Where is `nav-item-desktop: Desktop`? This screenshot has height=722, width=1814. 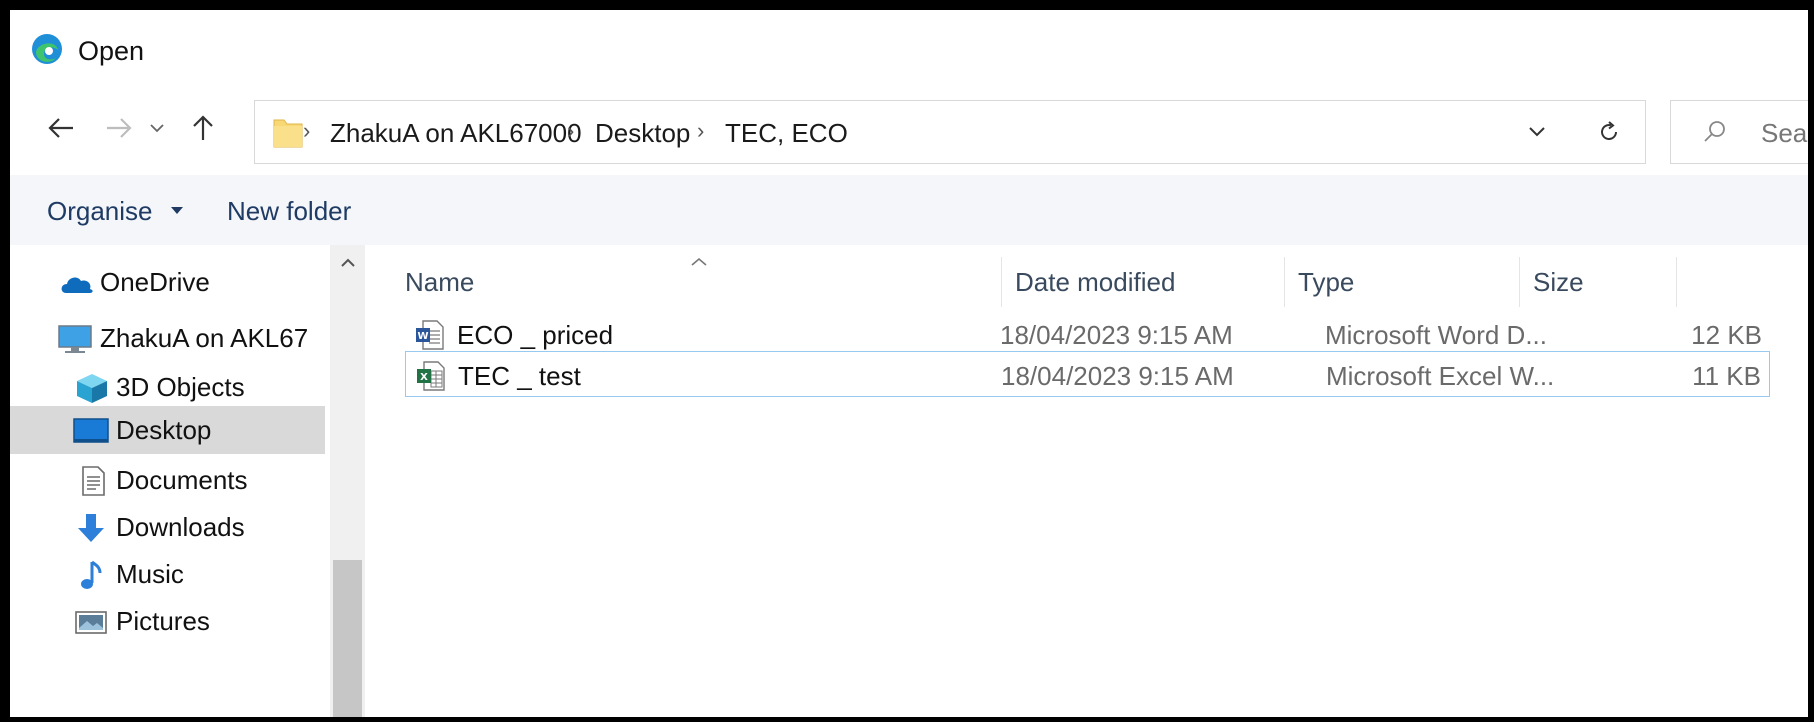 nav-item-desktop: Desktop is located at coordinates (167, 430).